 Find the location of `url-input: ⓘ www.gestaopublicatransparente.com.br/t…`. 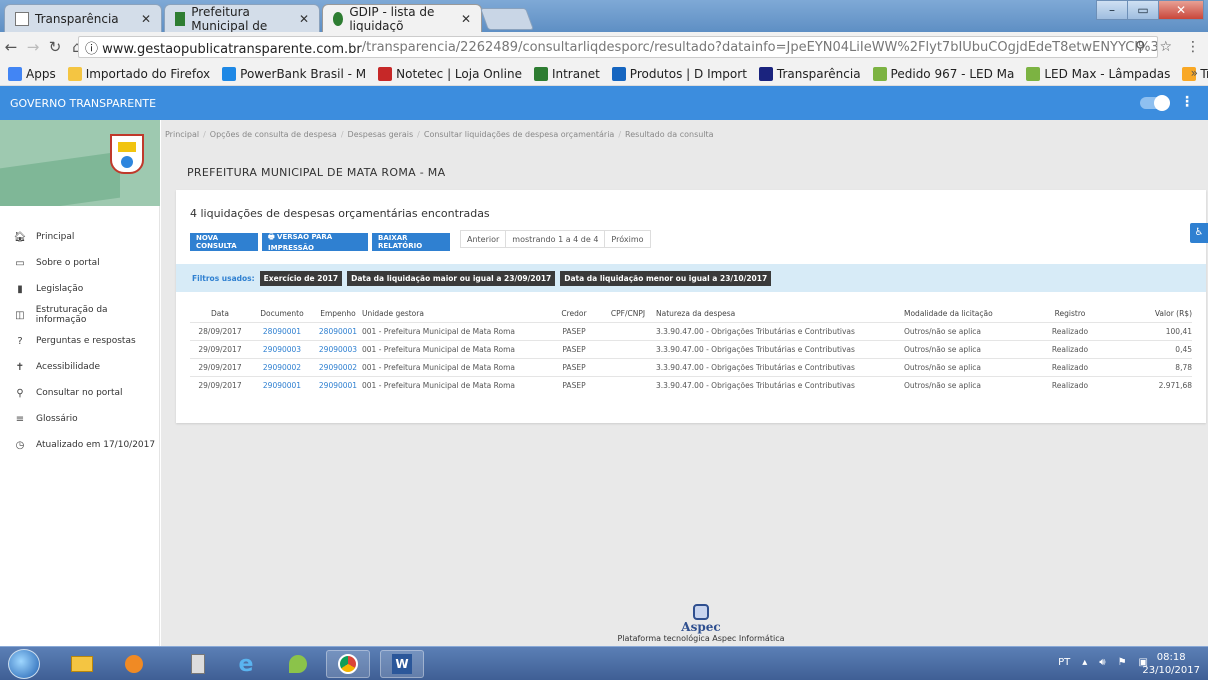

url-input: ⓘ www.gestaopublicatransparente.com.br/t… is located at coordinates (618, 47).